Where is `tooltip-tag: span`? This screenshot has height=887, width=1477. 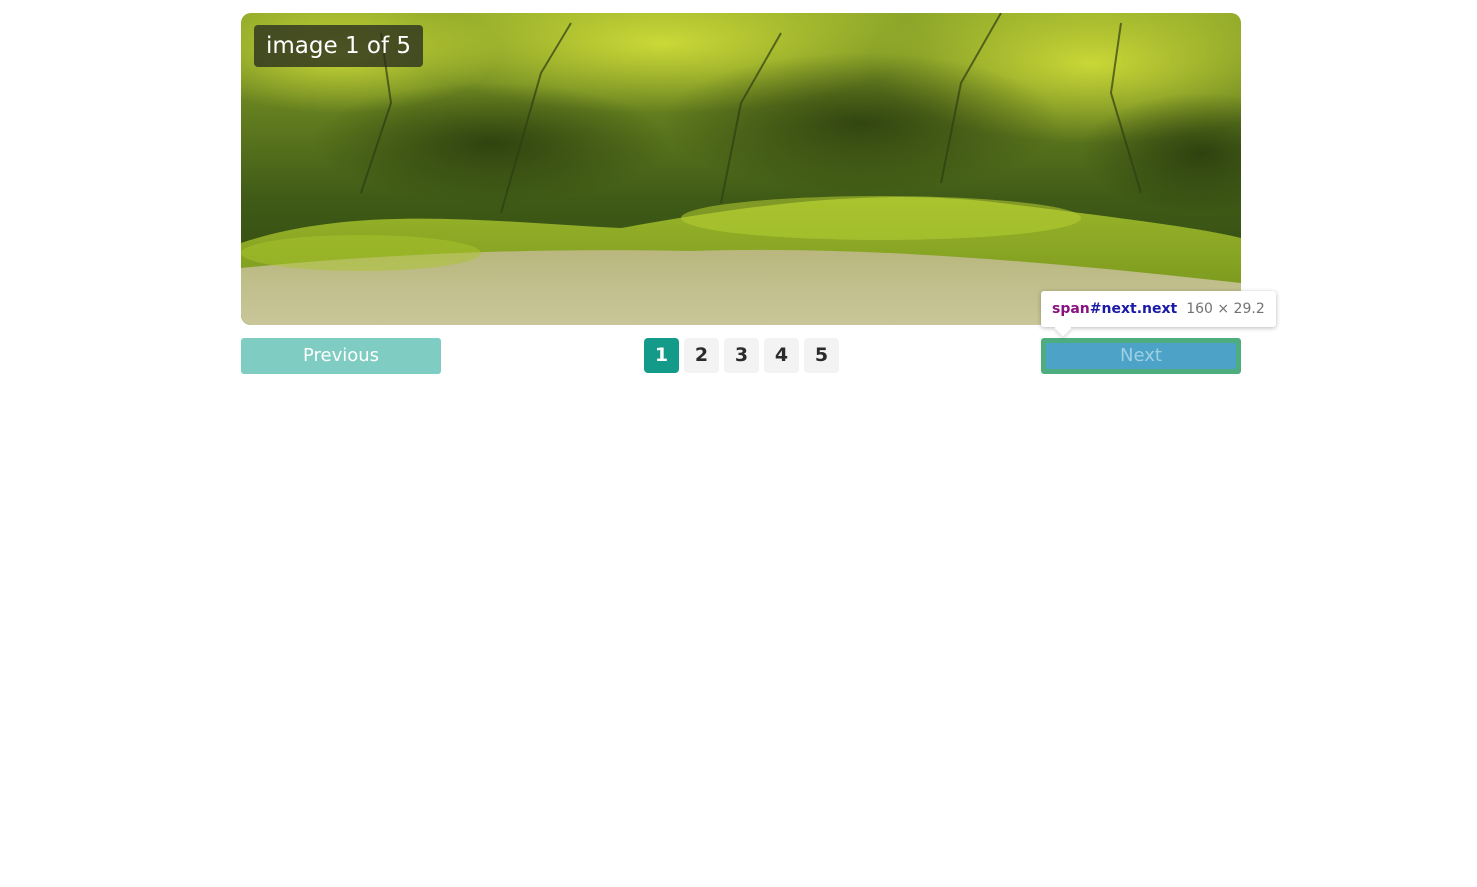
tooltip-tag: span is located at coordinates (1071, 309).